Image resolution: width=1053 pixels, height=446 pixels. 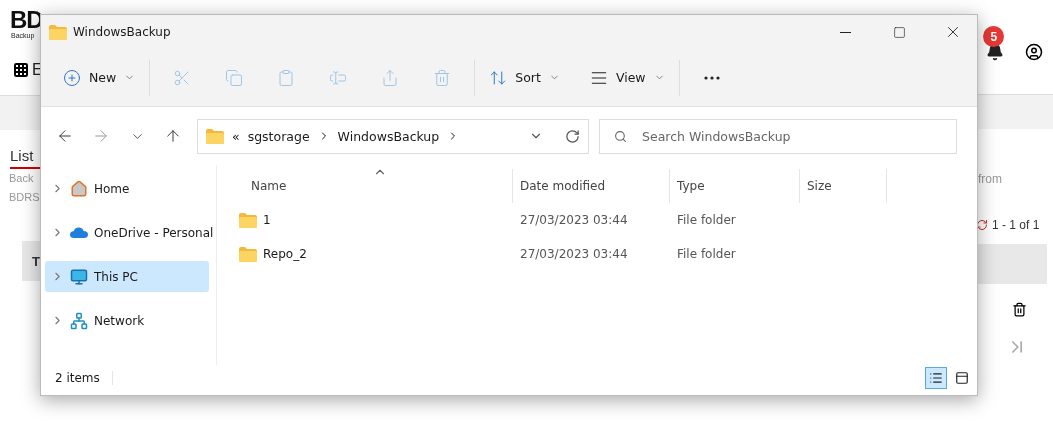 What do you see at coordinates (79, 320) in the screenshot?
I see `network-icon` at bounding box center [79, 320].